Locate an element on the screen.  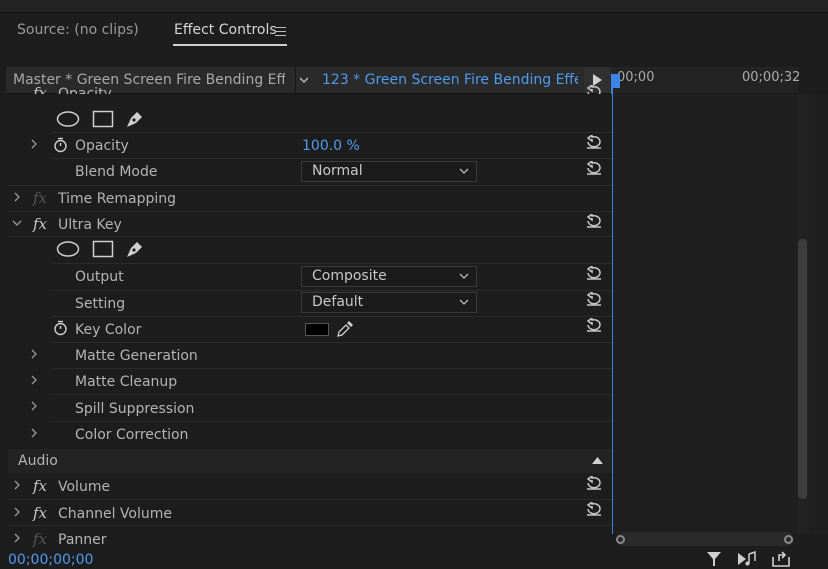
play-audio-icon is located at coordinates (747, 559).